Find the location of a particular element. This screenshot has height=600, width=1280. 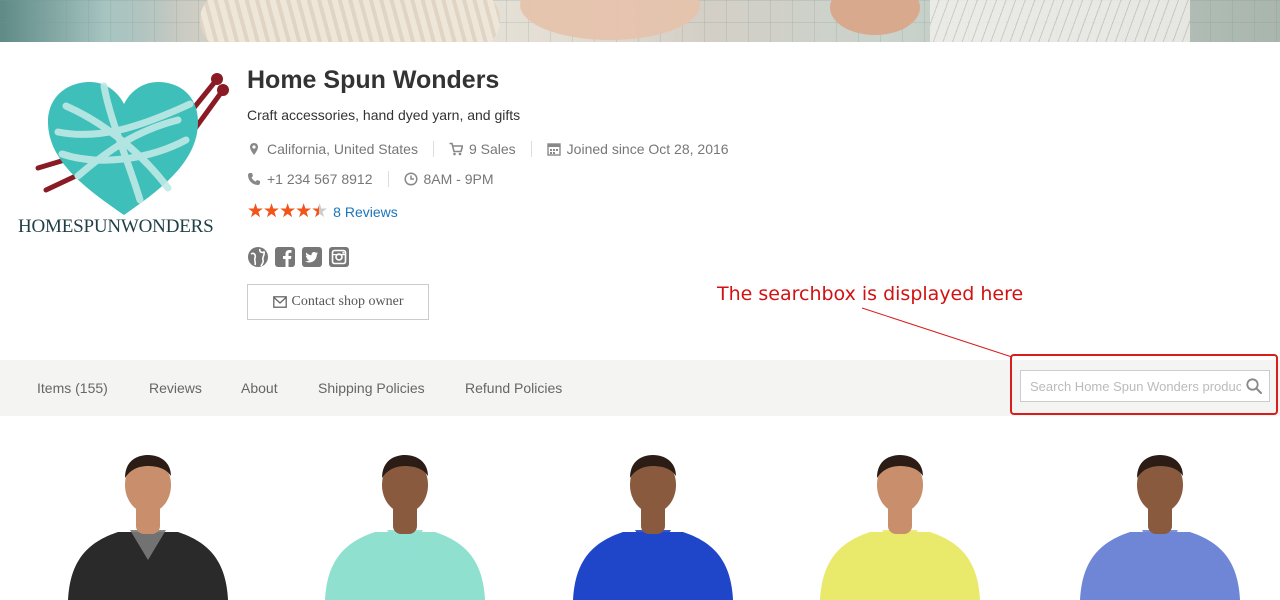

sales-info: 9 Sales is located at coordinates (482, 149).